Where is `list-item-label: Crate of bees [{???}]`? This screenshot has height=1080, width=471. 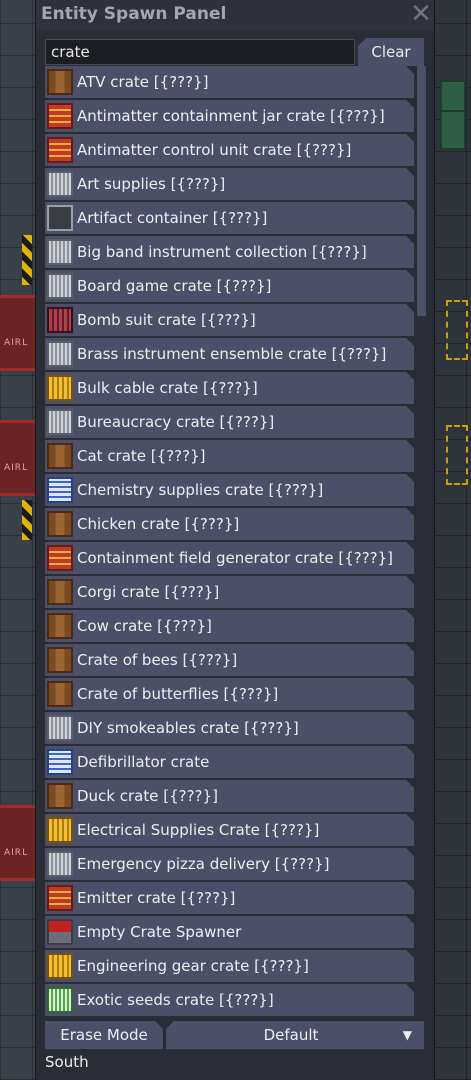
list-item-label: Crate of bees [{???}] is located at coordinates (157, 660).